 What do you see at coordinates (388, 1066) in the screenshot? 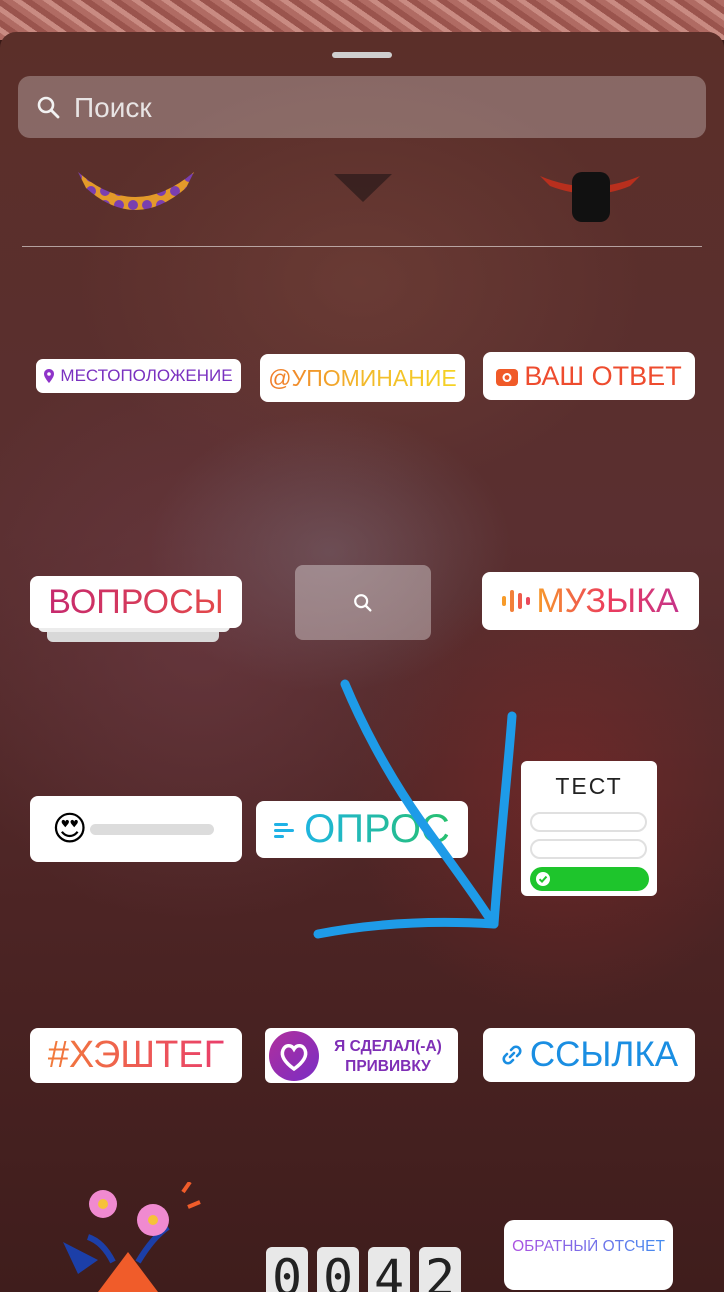
I see `vaccine-line2: ПРИВИВКУ` at bounding box center [388, 1066].